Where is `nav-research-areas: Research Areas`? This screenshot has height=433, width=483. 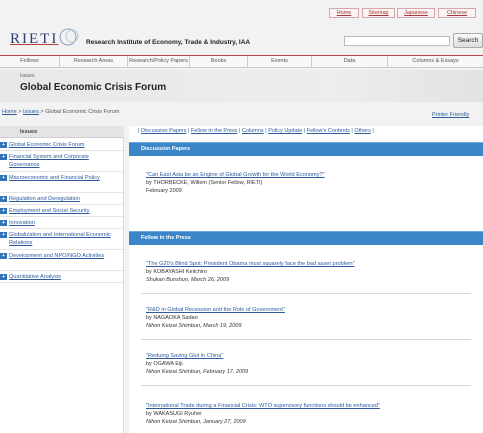
nav-research-areas: Research Areas is located at coordinates (94, 61).